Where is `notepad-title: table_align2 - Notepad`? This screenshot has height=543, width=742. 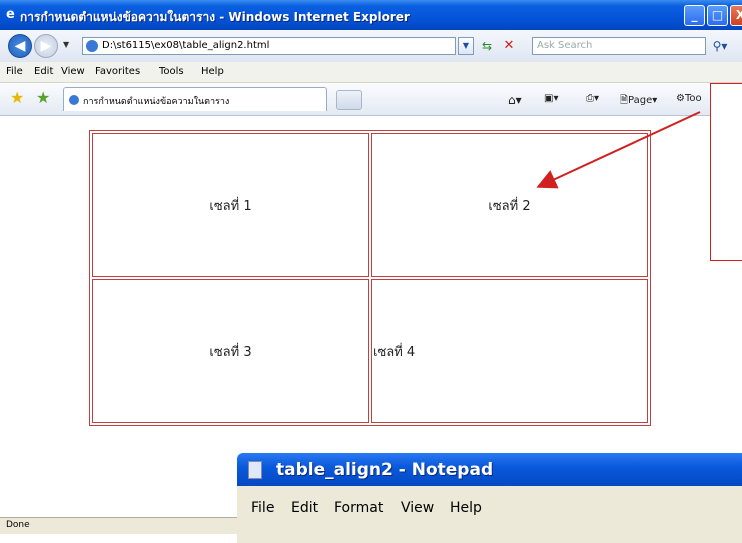
notepad-title: table_align2 - Notepad is located at coordinates (385, 470).